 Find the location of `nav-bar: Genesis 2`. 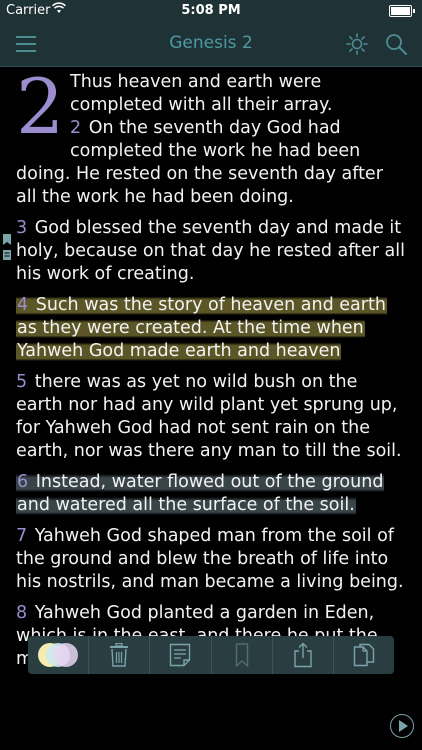

nav-bar: Genesis 2 is located at coordinates (211, 44).